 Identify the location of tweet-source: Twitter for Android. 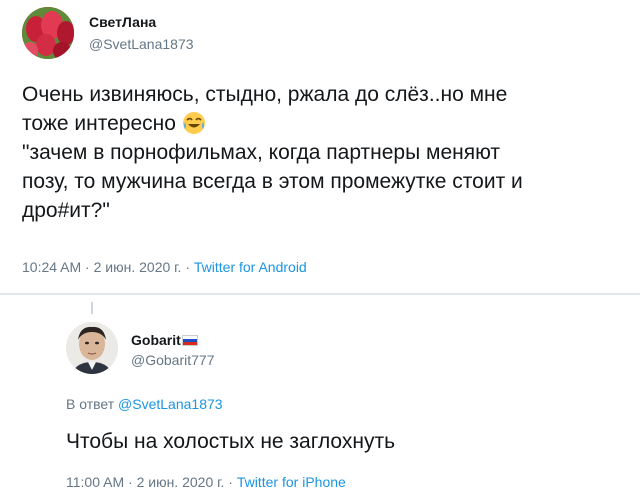
(250, 267).